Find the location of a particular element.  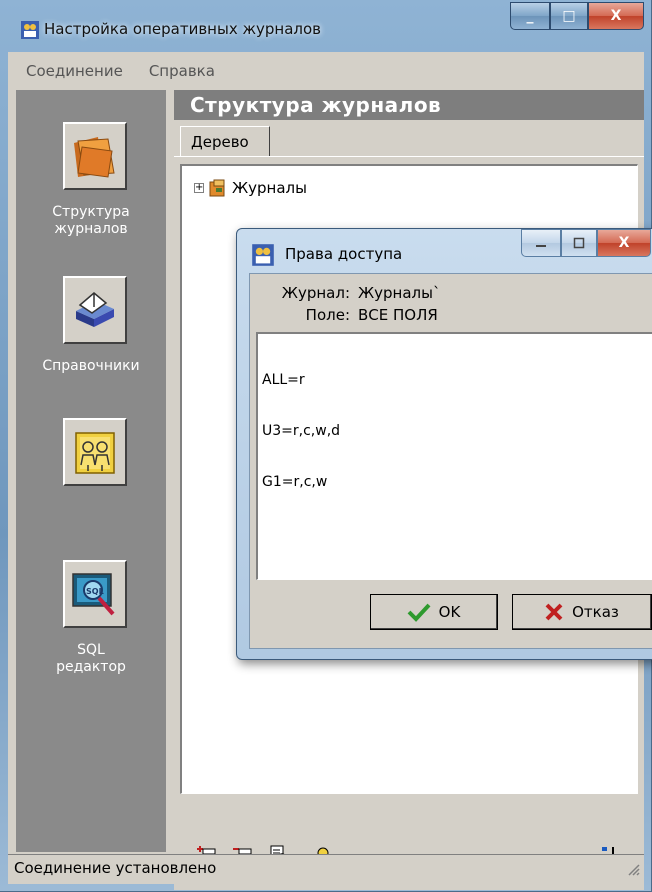

cancel-label: Отказ is located at coordinates (595, 611).